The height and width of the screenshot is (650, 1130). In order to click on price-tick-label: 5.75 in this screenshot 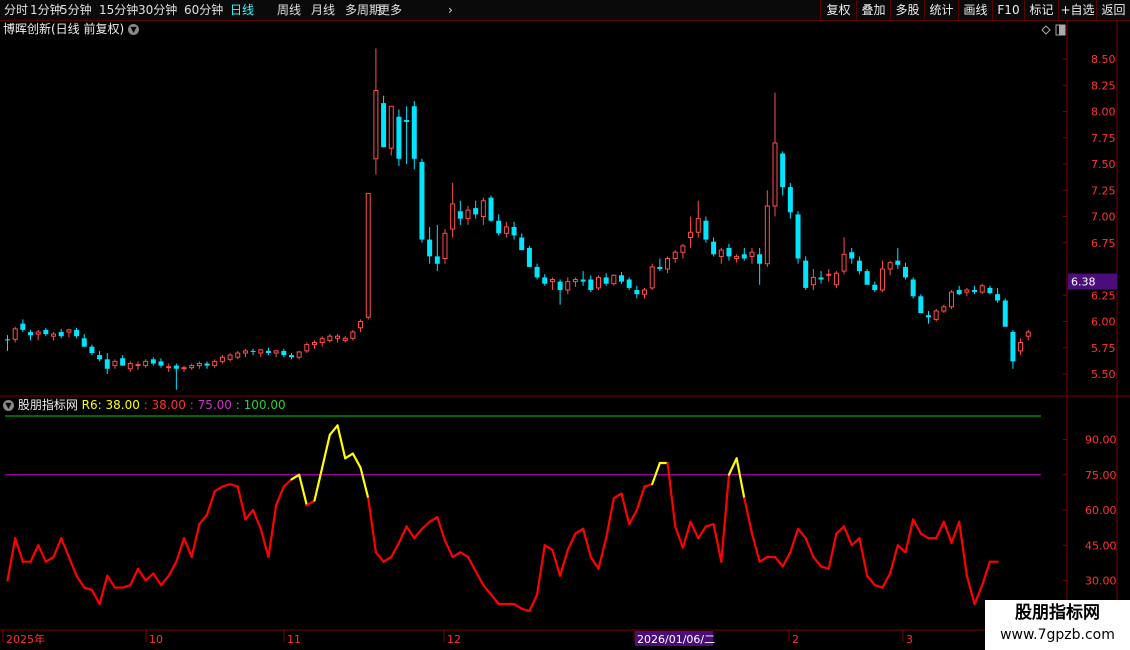, I will do `click(1103, 348)`.